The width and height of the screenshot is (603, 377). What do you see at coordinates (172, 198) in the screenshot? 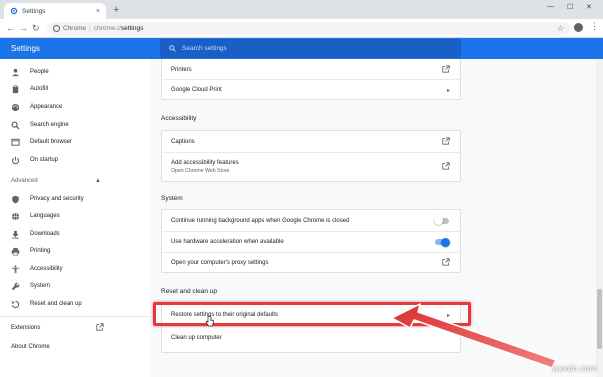
I see `system-section-title: System` at bounding box center [172, 198].